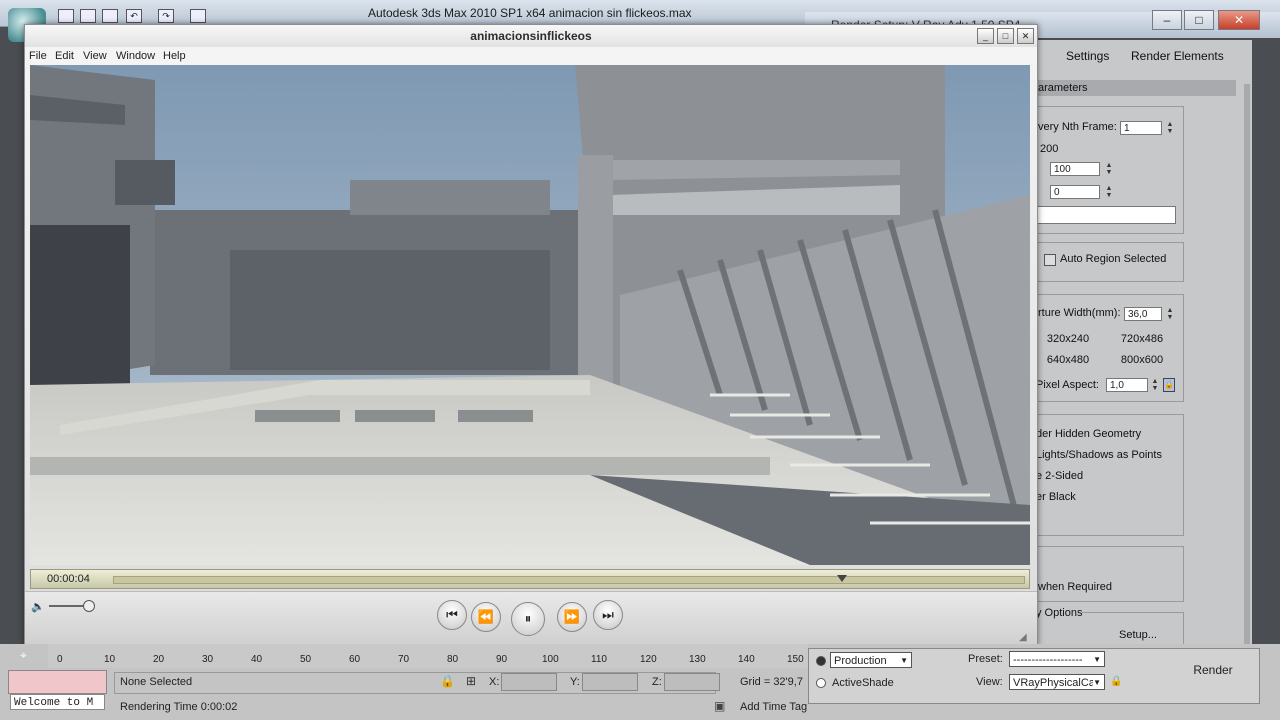  What do you see at coordinates (1059, 476) in the screenshot?
I see `option-force-2-sided: e 2-Sided` at bounding box center [1059, 476].